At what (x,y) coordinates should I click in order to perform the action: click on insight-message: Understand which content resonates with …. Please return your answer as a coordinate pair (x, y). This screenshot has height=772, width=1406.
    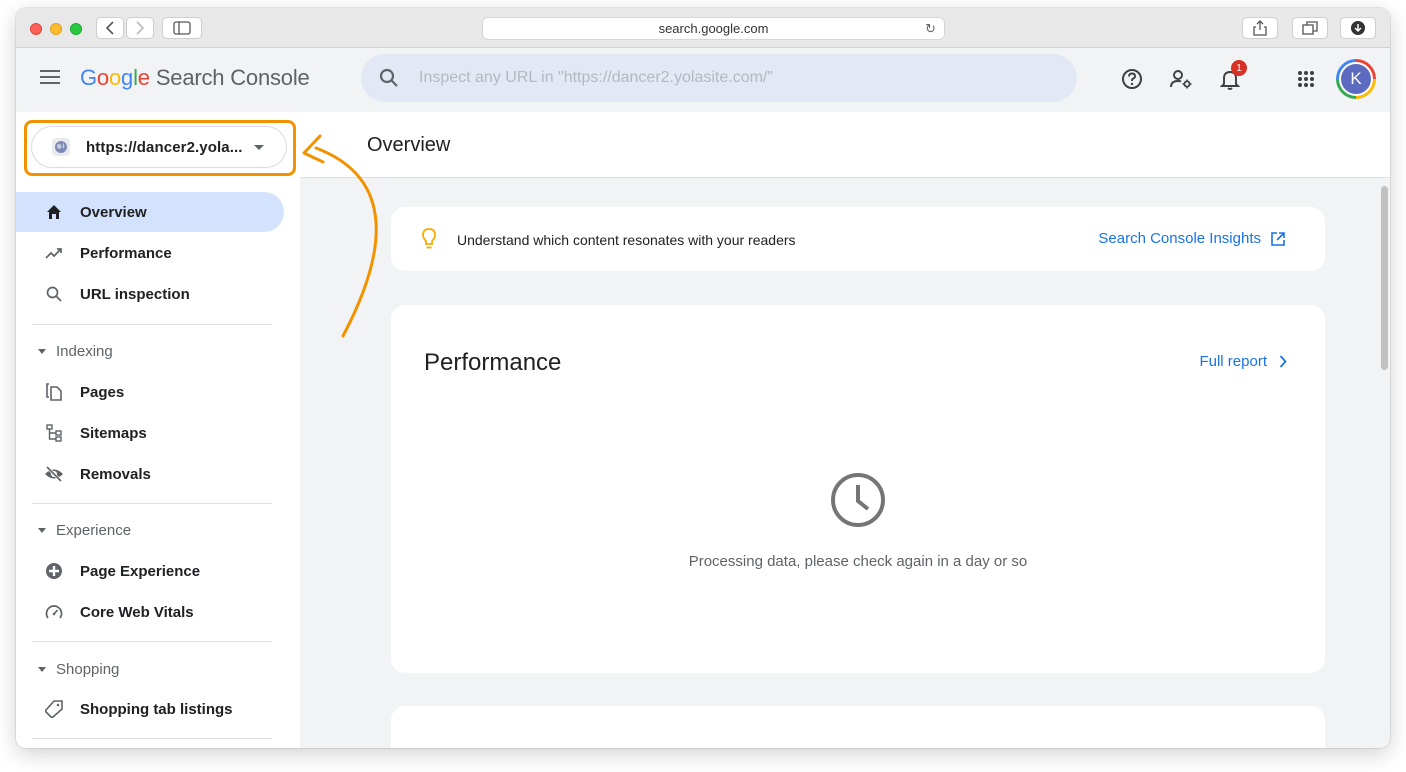
    Looking at the image, I should click on (626, 240).